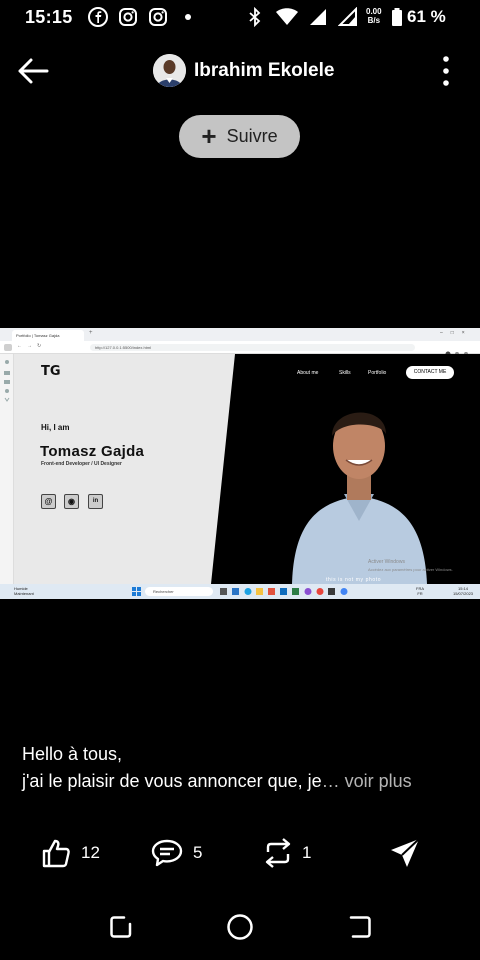  Describe the element at coordinates (308, 373) in the screenshot. I see `nav-about: About me` at that location.